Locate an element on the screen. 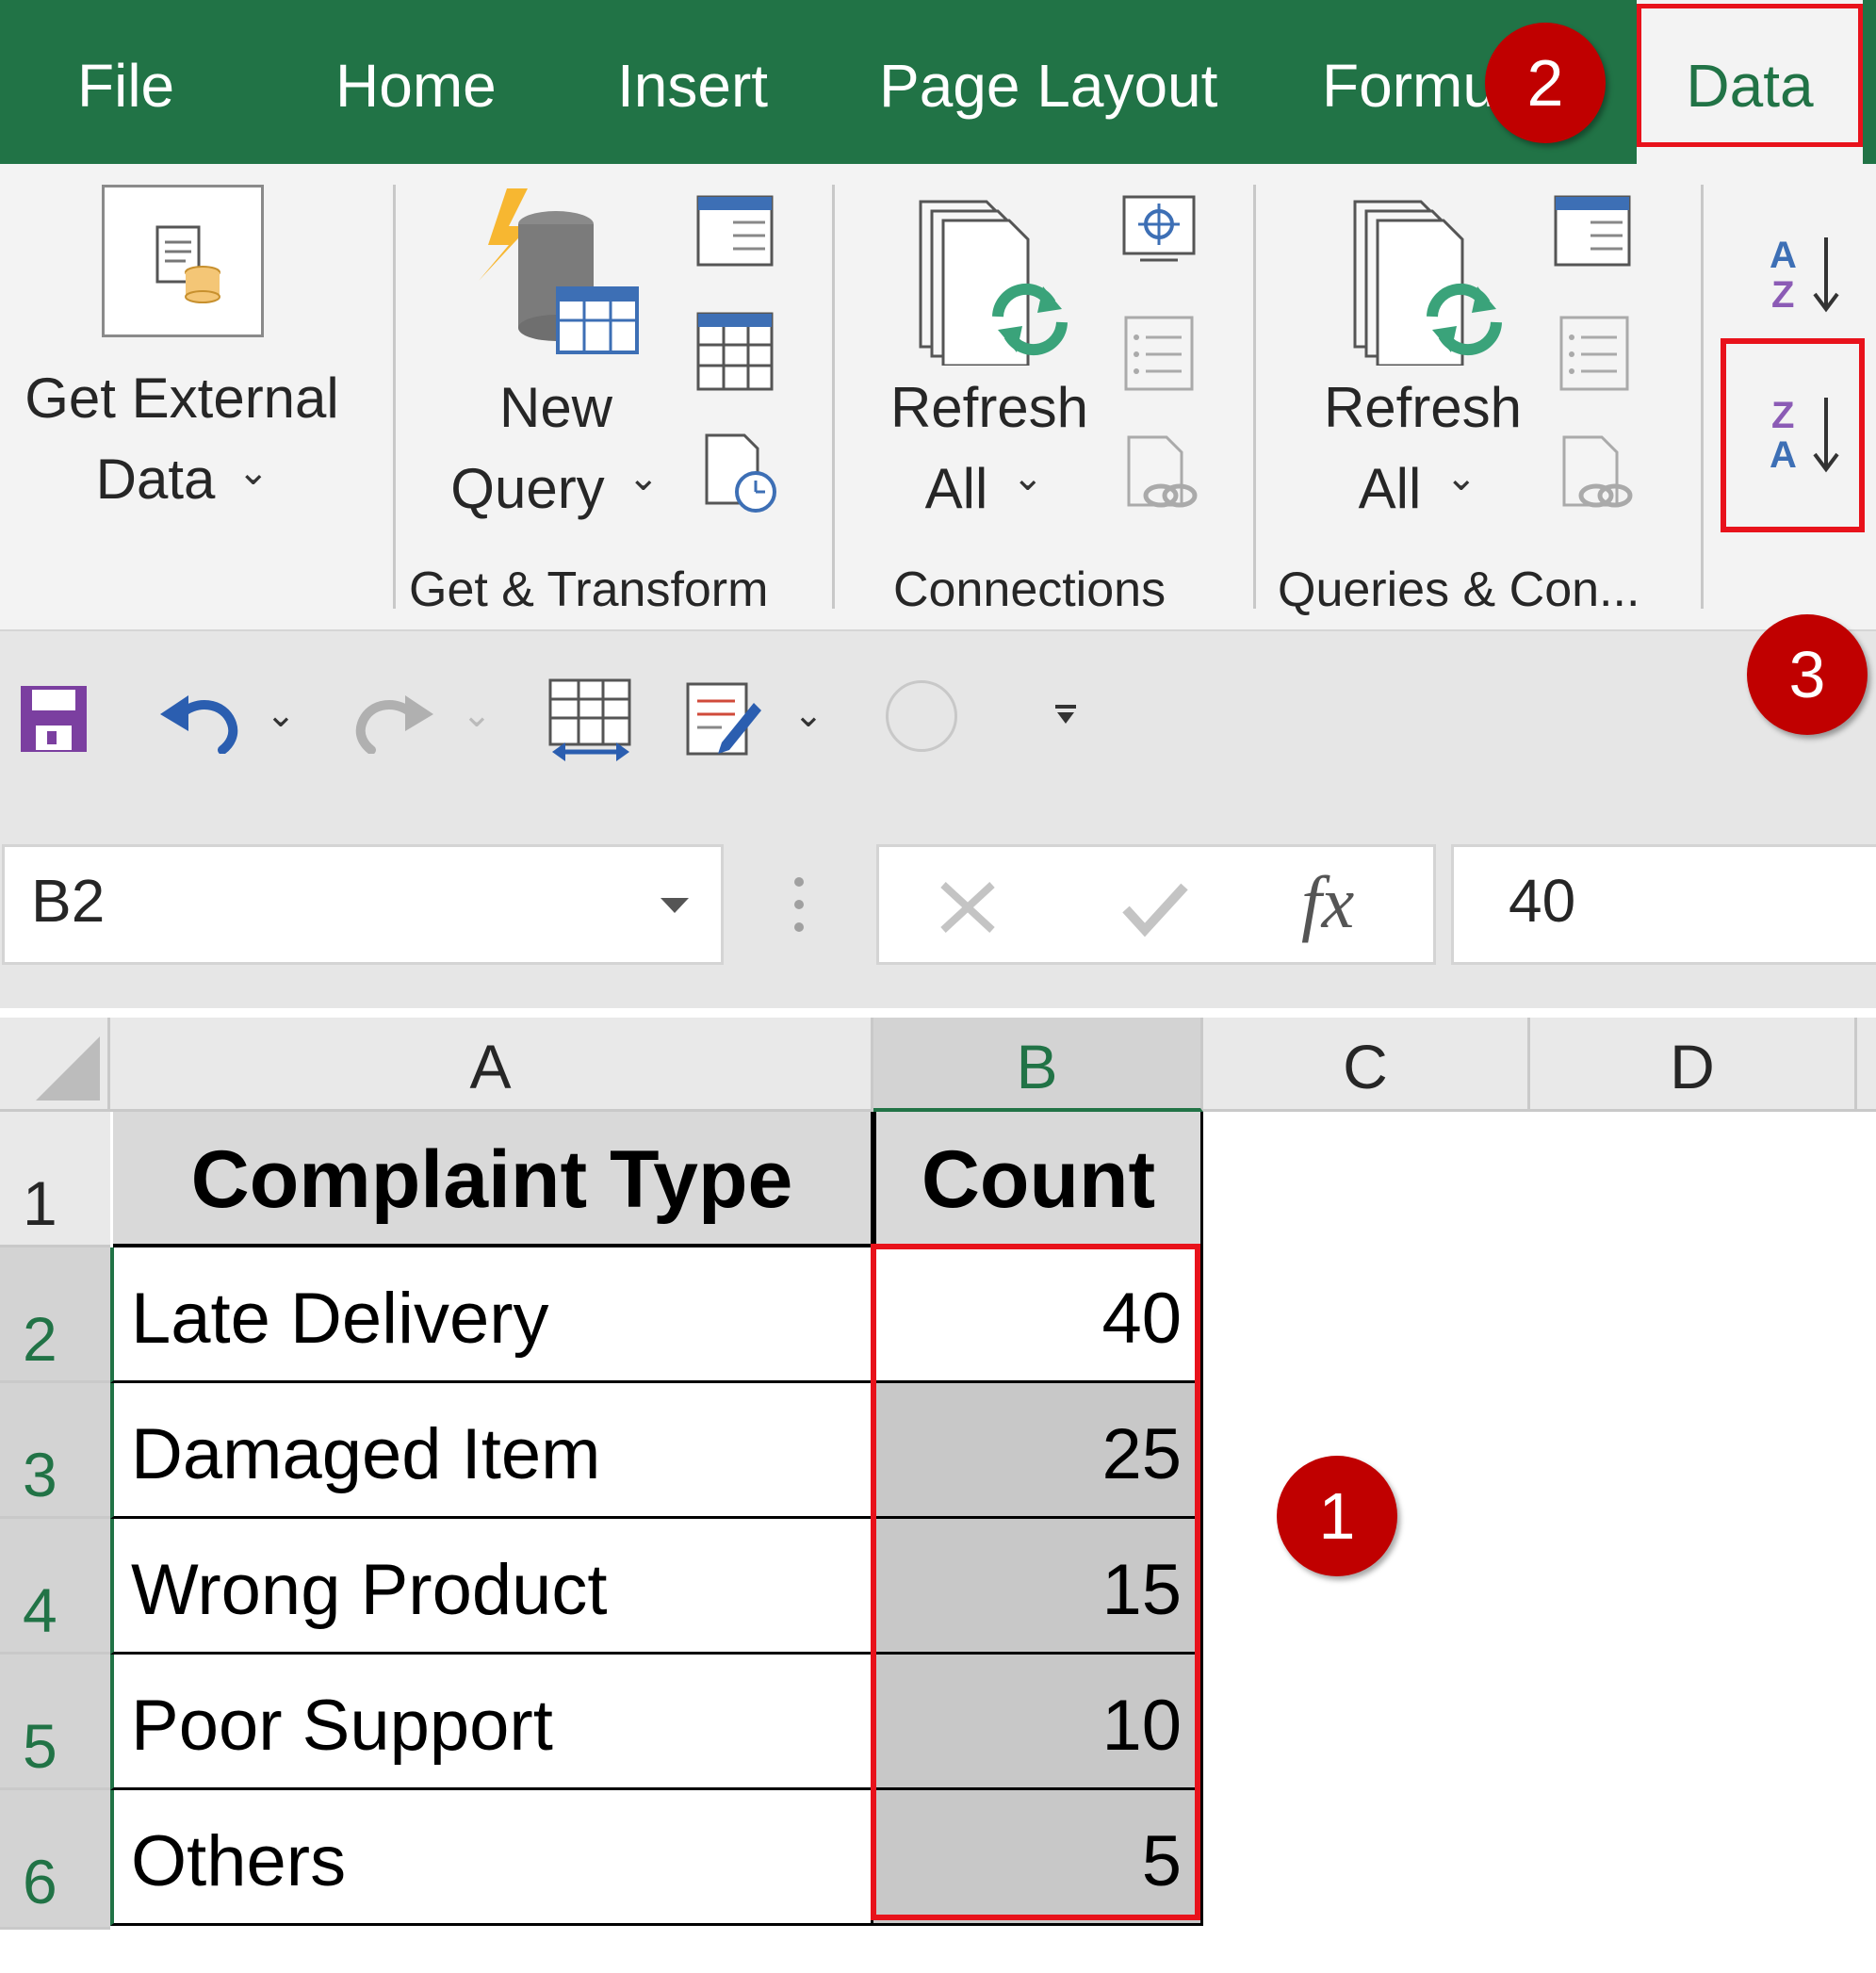 This screenshot has height=1973, width=1876. row-header-6: 6 is located at coordinates (55, 1860).